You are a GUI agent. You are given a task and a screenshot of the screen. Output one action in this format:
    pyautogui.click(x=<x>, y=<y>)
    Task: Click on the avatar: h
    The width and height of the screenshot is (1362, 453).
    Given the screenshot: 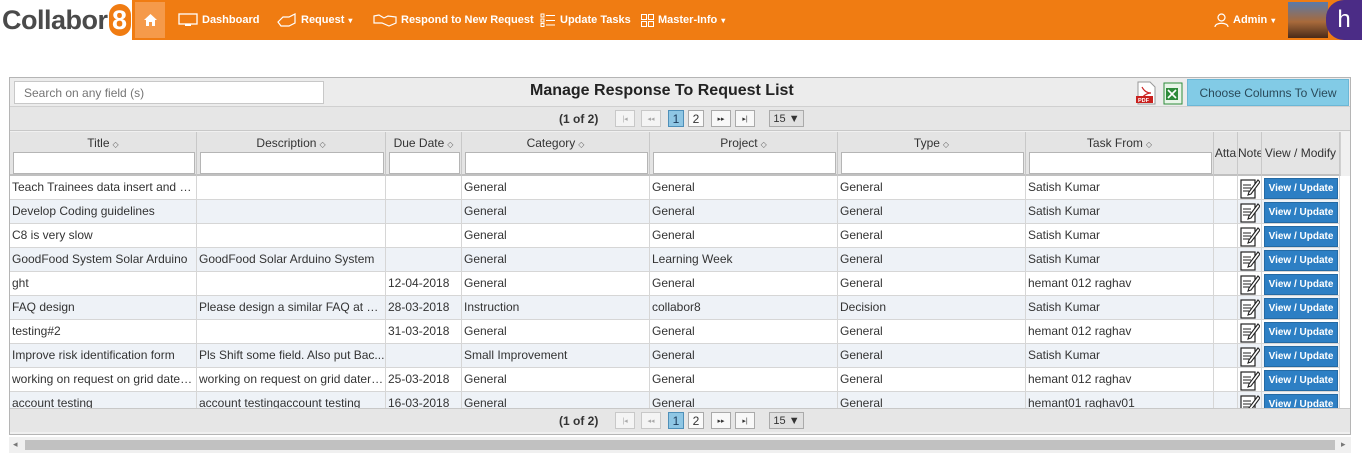 What is the action you would take?
    pyautogui.click(x=1344, y=20)
    